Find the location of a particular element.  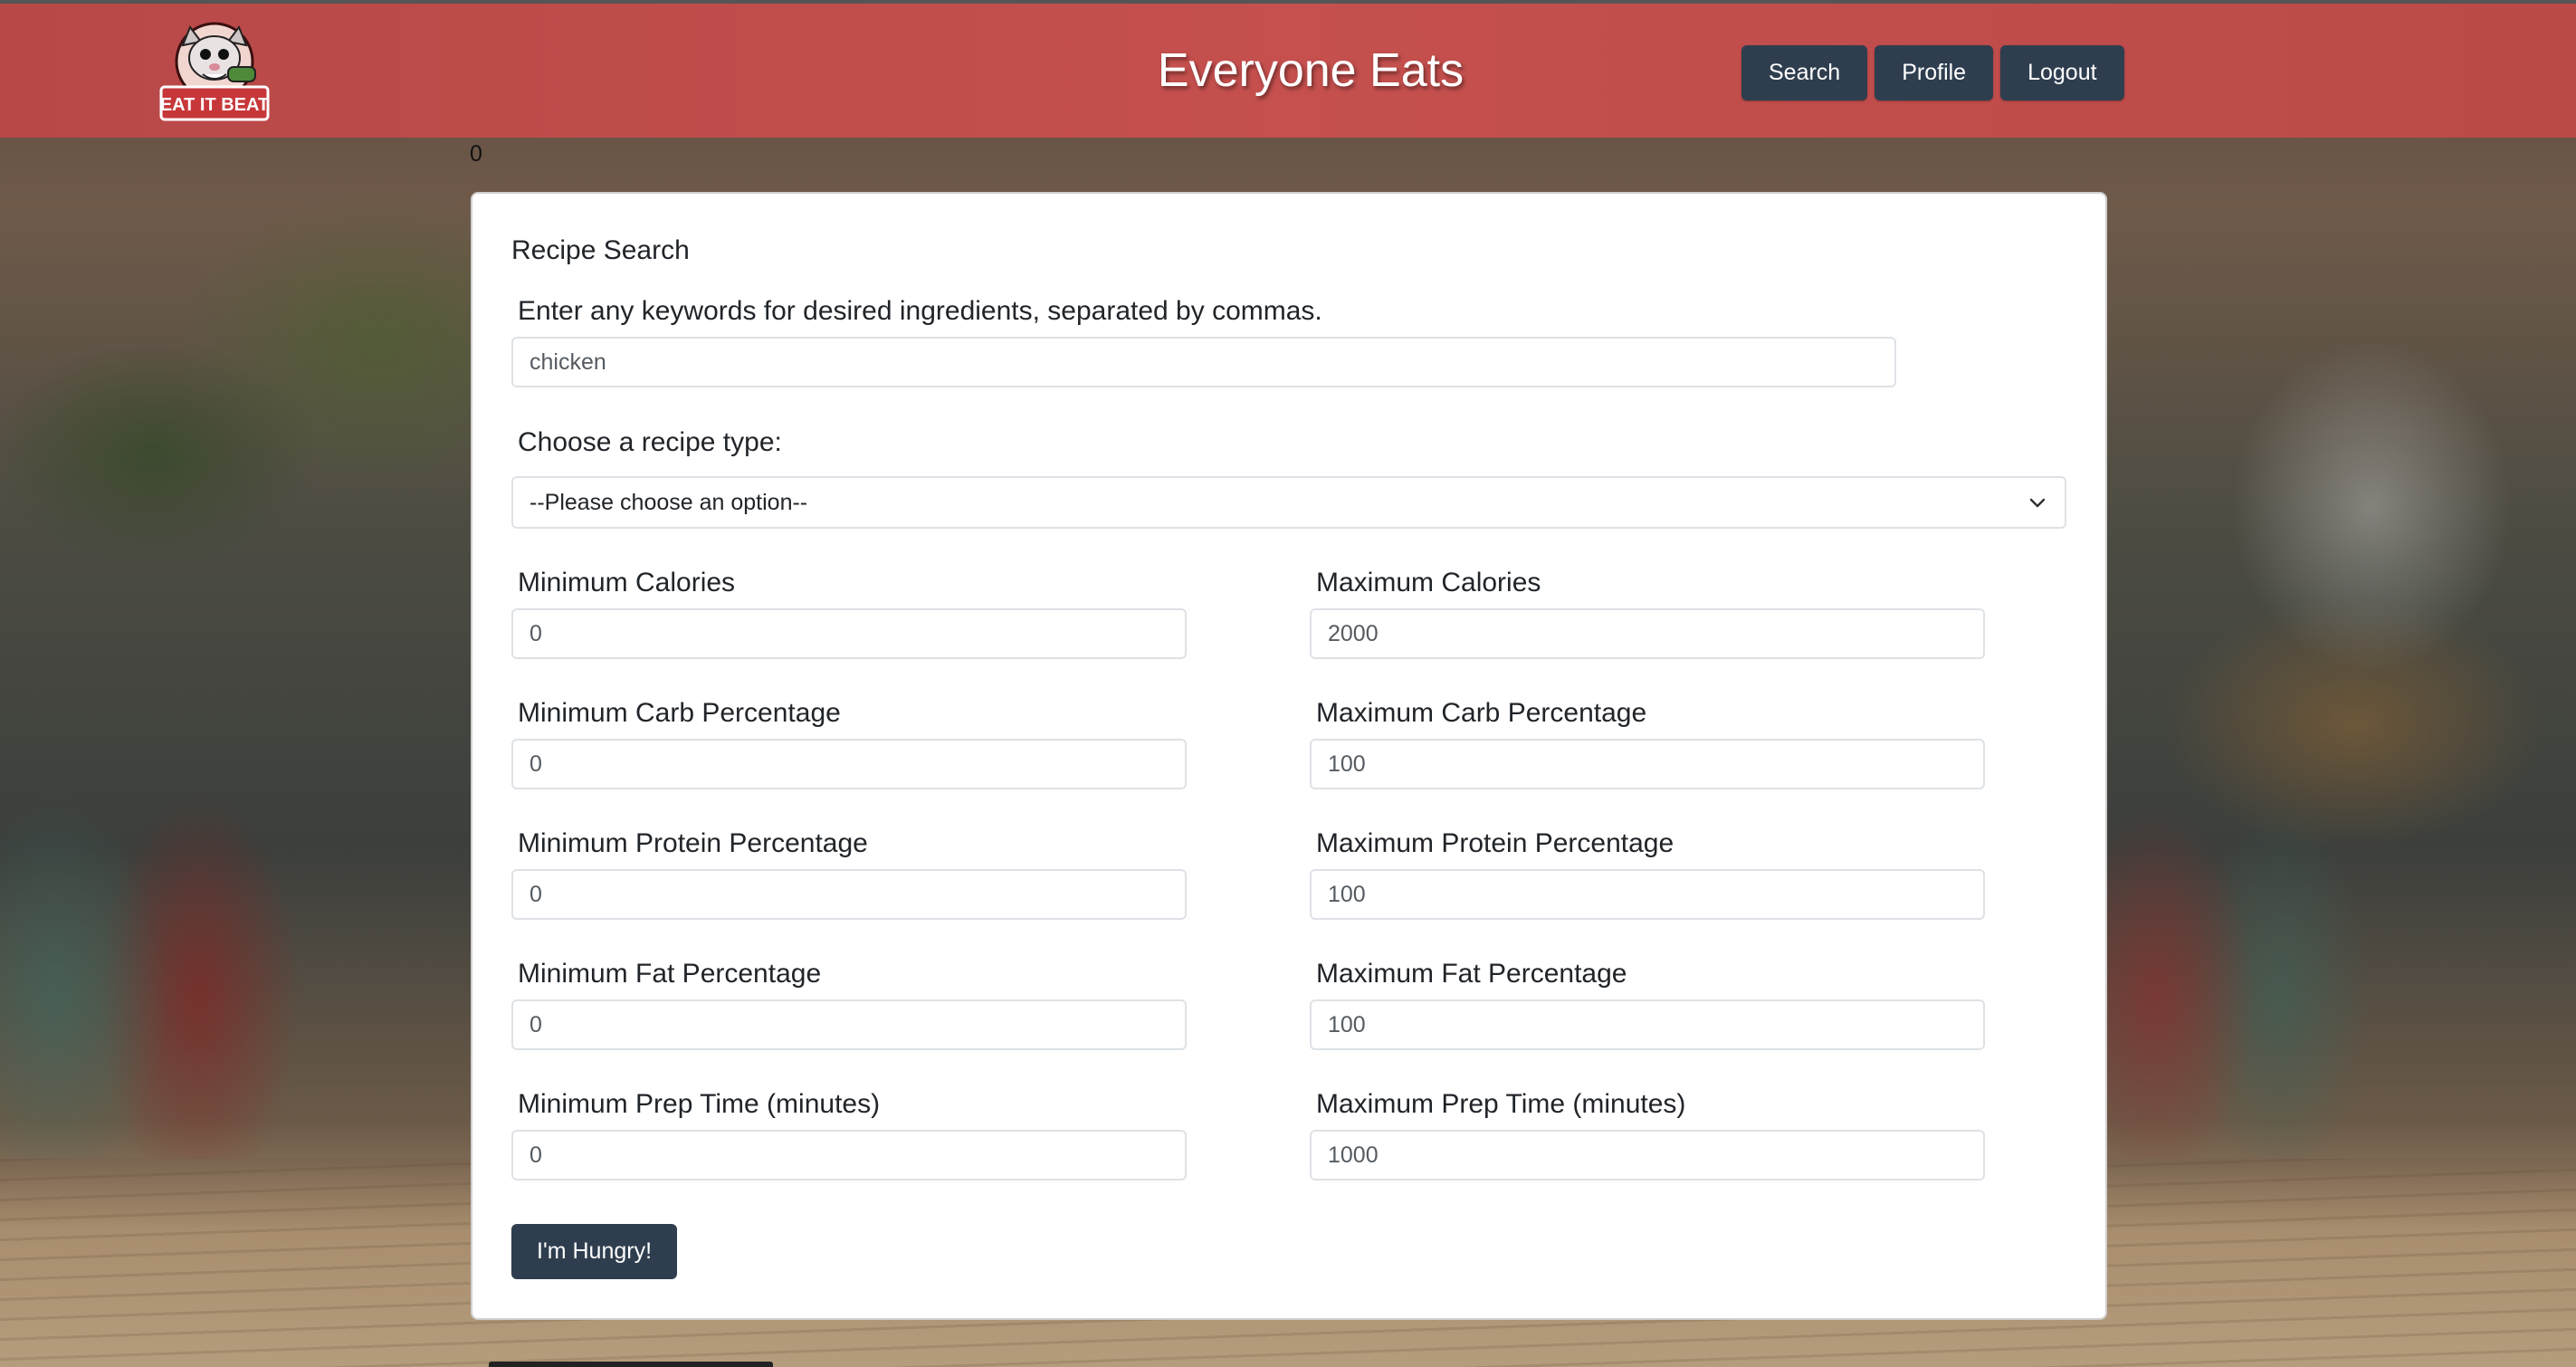

min-fat-input is located at coordinates (849, 1024).